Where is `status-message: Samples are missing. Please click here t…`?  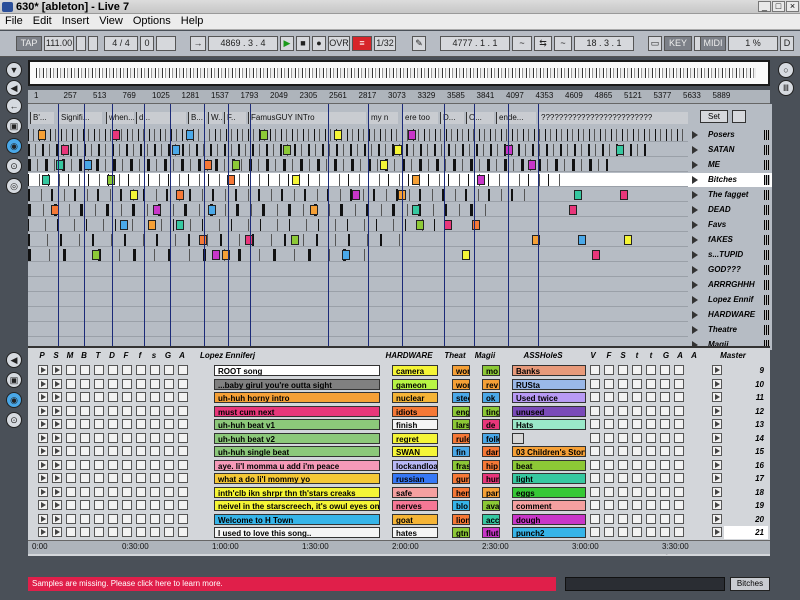 status-message: Samples are missing. Please click here t… is located at coordinates (292, 584).